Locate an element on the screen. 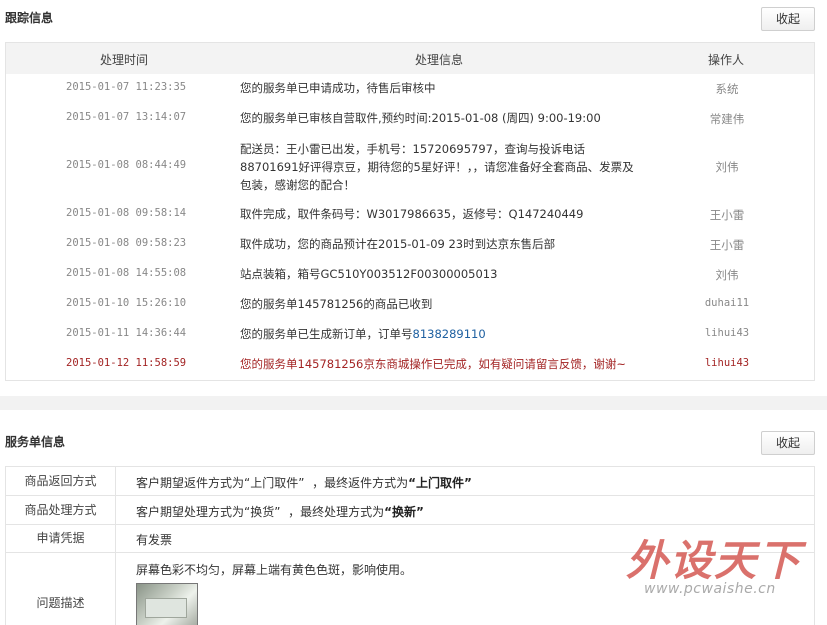 This screenshot has width=827, height=625. track-section-title: 跟踪信息 is located at coordinates (29, 18).